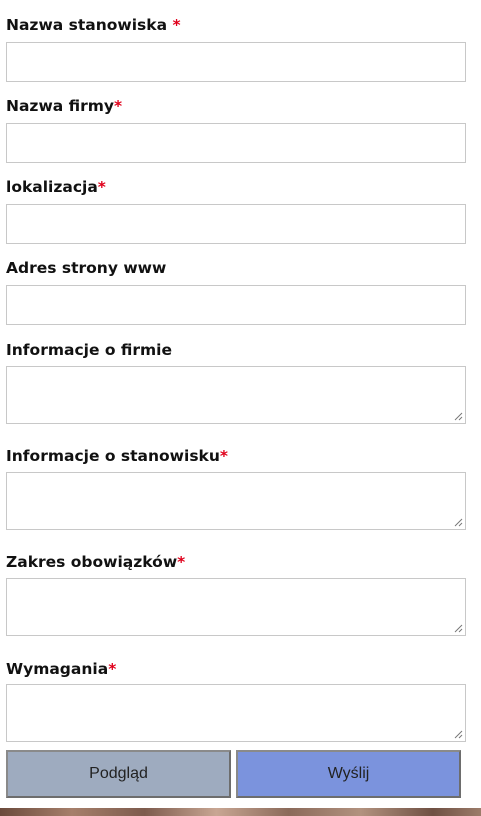 The image size is (481, 816). What do you see at coordinates (236, 395) in the screenshot?
I see `company-info-textarea` at bounding box center [236, 395].